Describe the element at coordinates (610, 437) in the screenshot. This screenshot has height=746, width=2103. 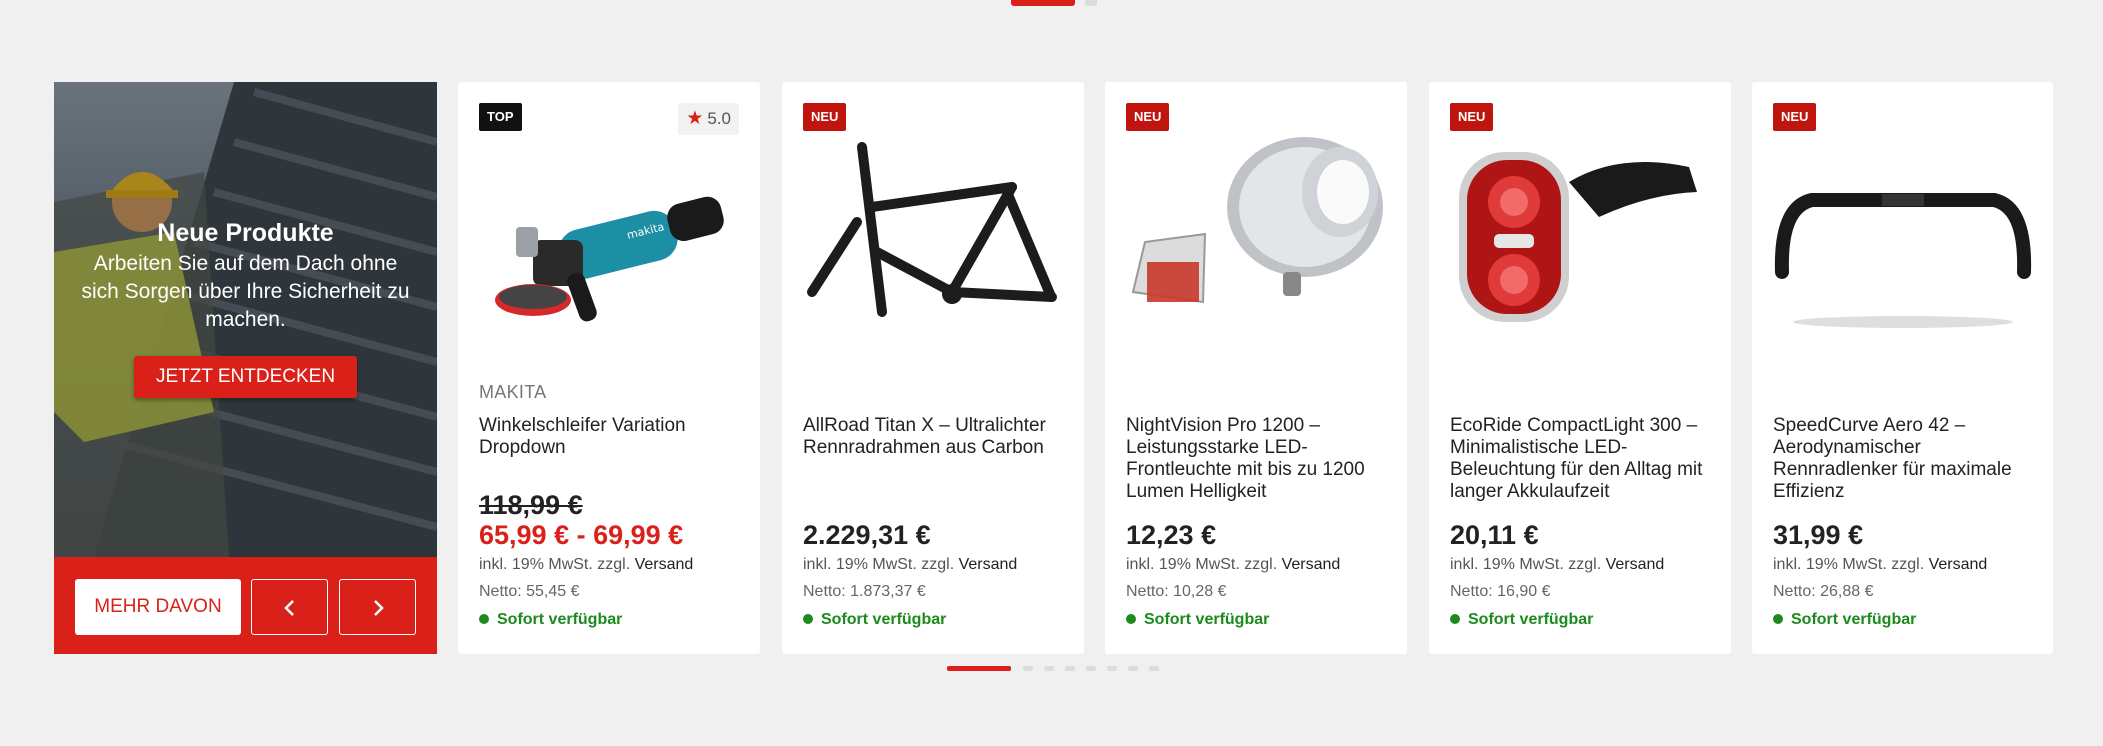
I see `product-name: Winkelschleifer Variation Dropdown` at that location.